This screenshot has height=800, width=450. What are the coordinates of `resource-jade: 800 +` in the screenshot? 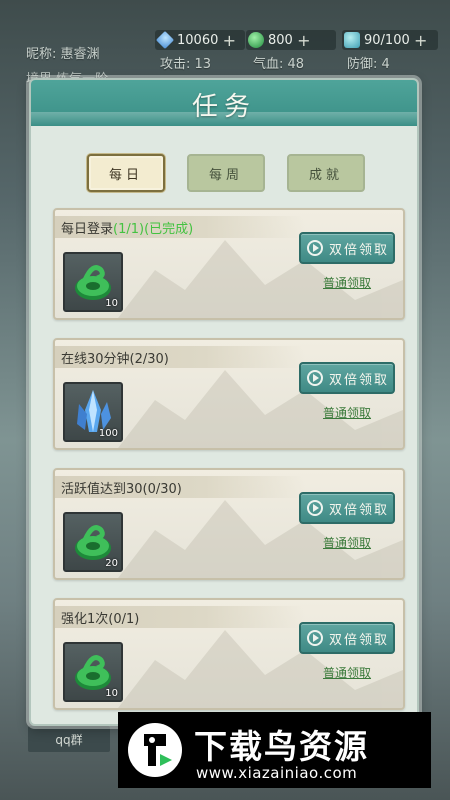 It's located at (291, 40).